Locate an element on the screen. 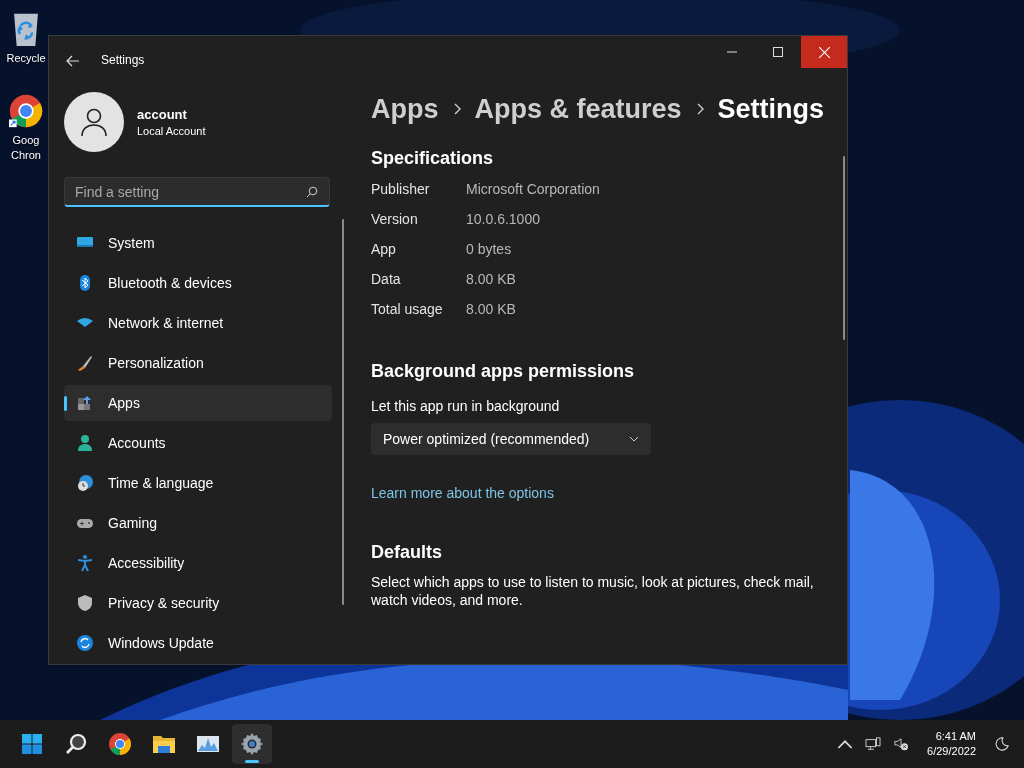  accessibility-icon is located at coordinates (85, 563).